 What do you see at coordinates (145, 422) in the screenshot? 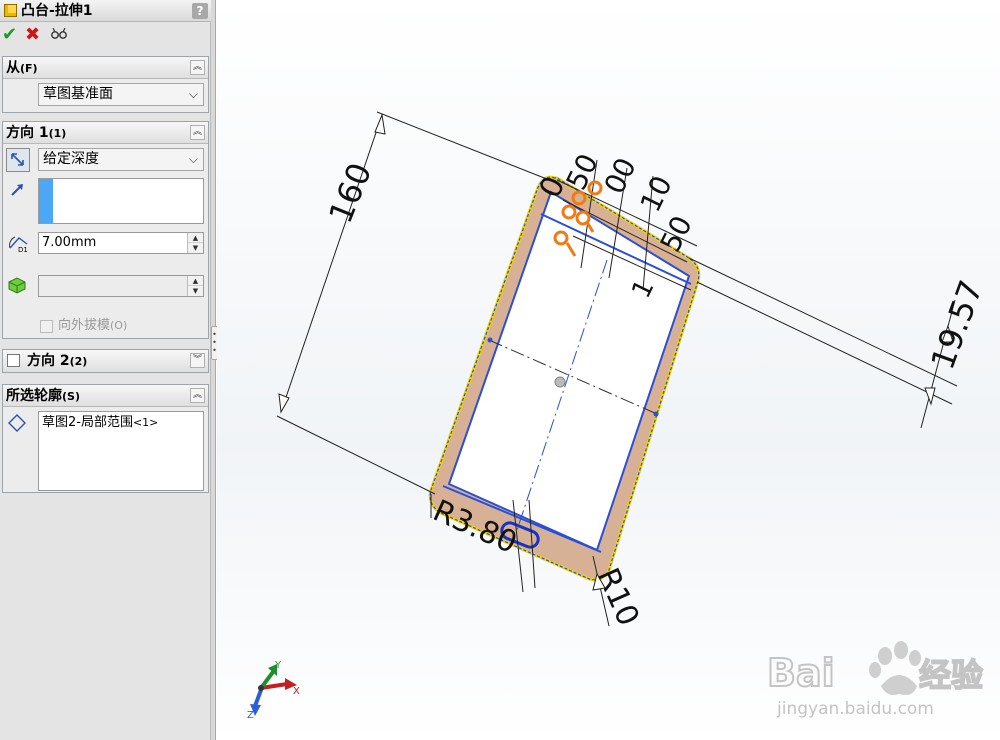
I see `contour-item-count: <1>` at bounding box center [145, 422].